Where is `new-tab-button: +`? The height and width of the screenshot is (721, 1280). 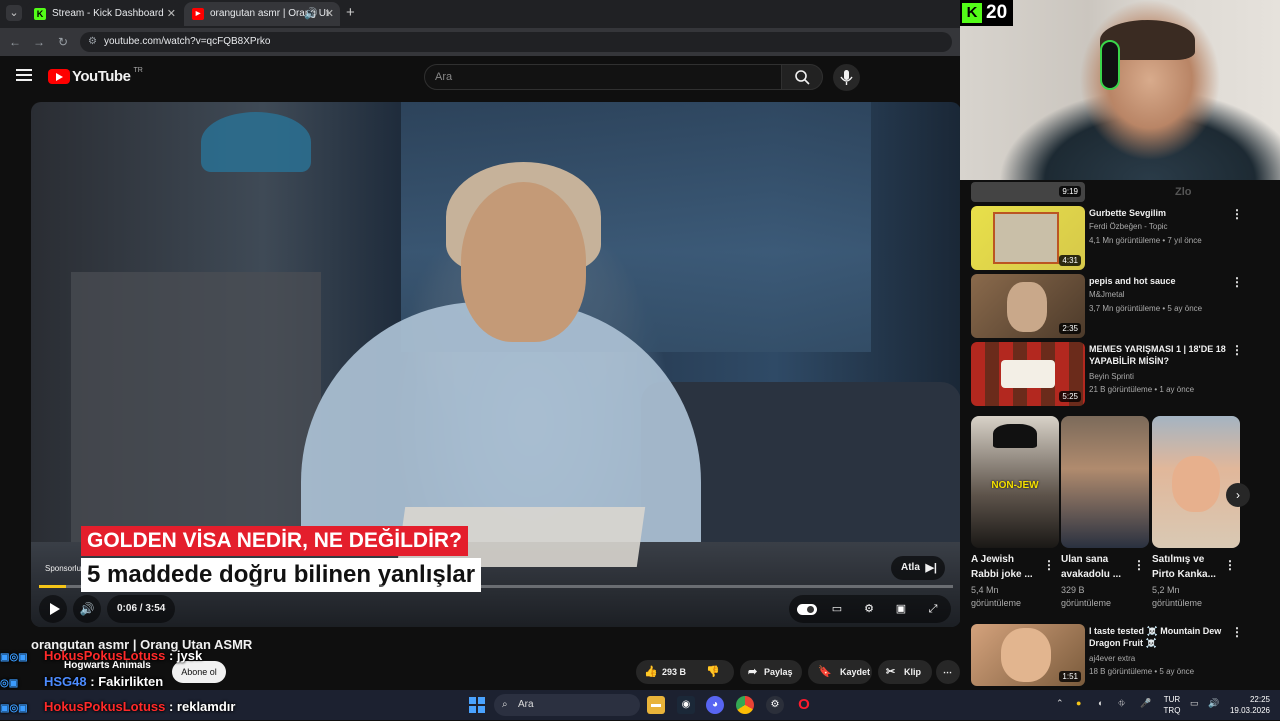 new-tab-button: + is located at coordinates (350, 13).